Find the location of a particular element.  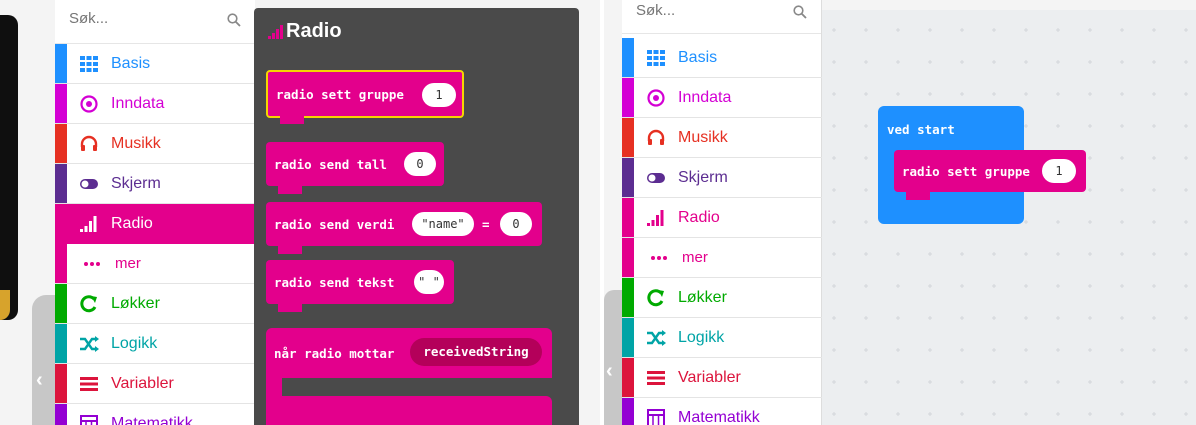

category-label: Matematikk is located at coordinates (719, 417).